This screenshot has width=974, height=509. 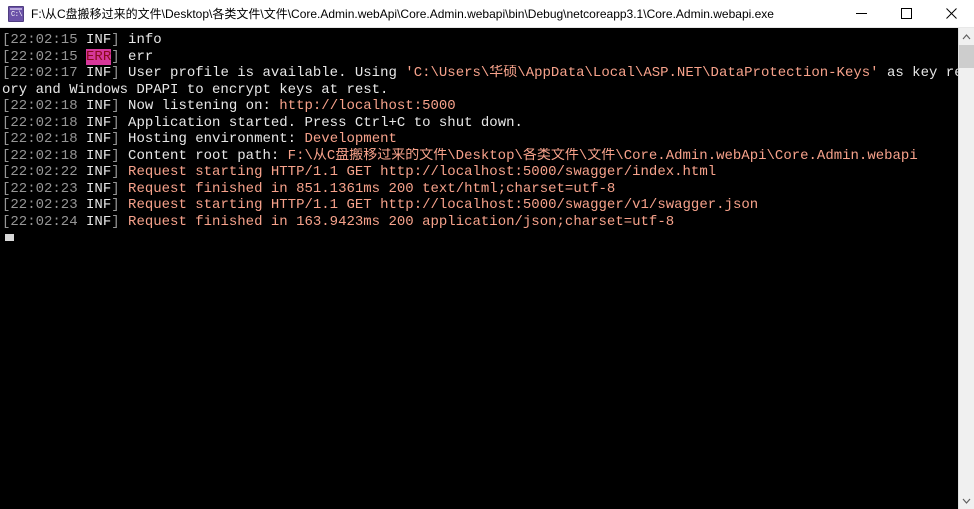 I want to click on close-button, so click(x=951, y=14).